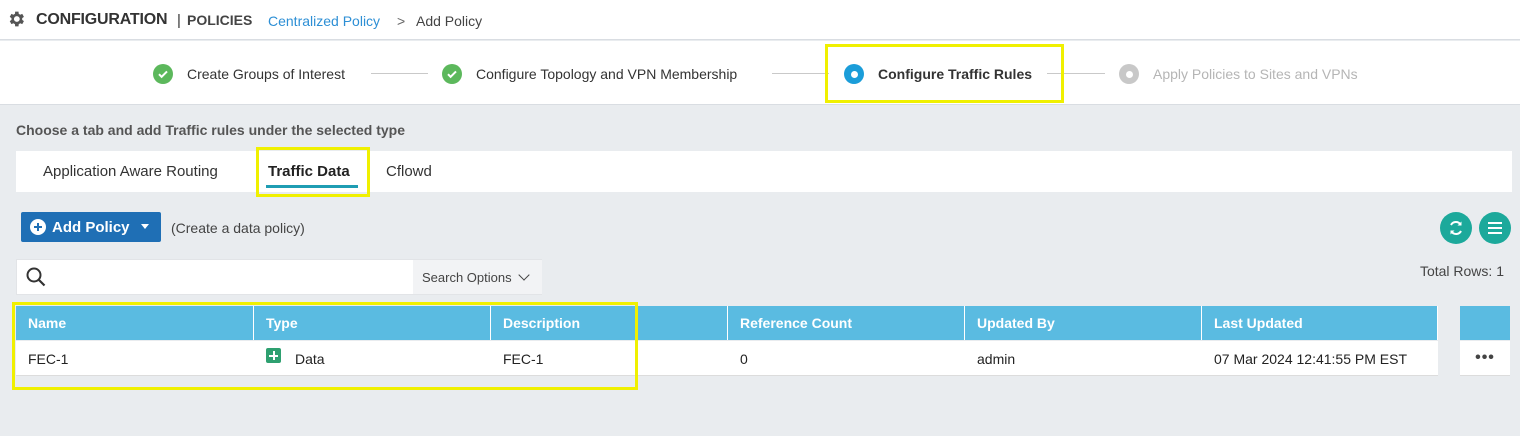 The image size is (1520, 436). Describe the element at coordinates (325, 346) in the screenshot. I see `highlight-box-table` at that location.